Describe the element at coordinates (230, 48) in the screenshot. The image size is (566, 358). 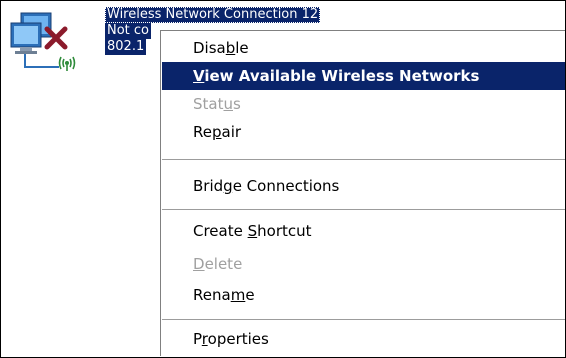
I see `accelerator-key: b` at that location.